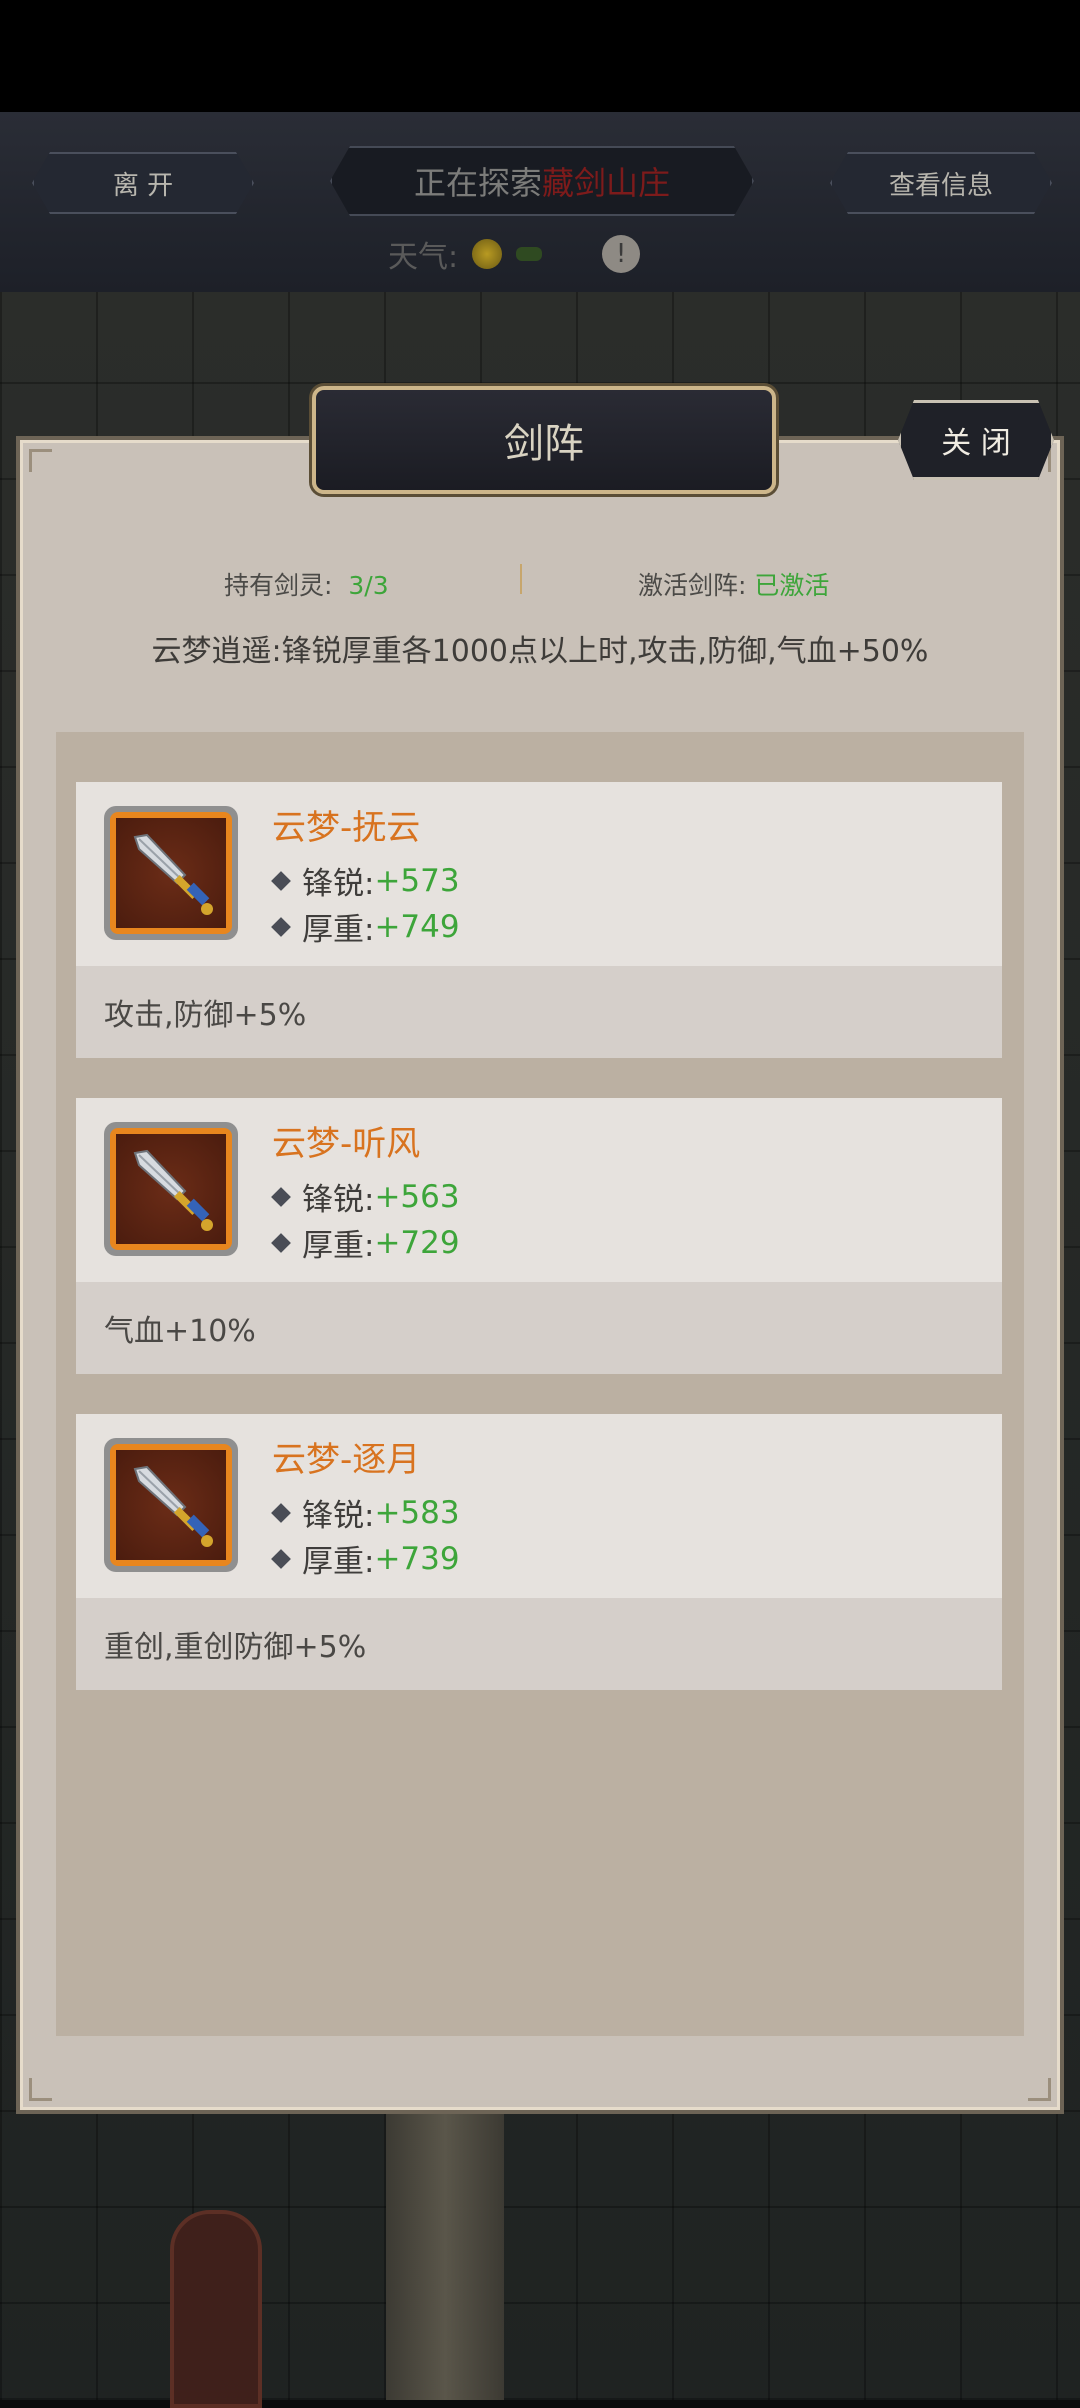 The height and width of the screenshot is (2408, 1080). Describe the element at coordinates (346, 1460) in the screenshot. I see `sword-spirit-name: 云梦-逐月` at that location.